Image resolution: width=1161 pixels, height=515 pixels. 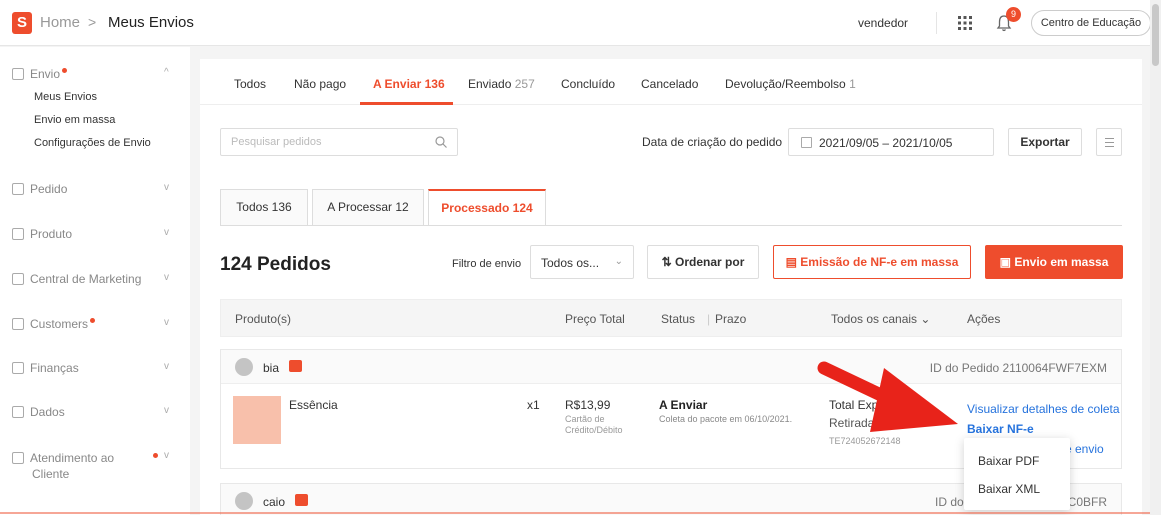 I want to click on ship-filter-label: Filtro de envio, so click(x=487, y=264).